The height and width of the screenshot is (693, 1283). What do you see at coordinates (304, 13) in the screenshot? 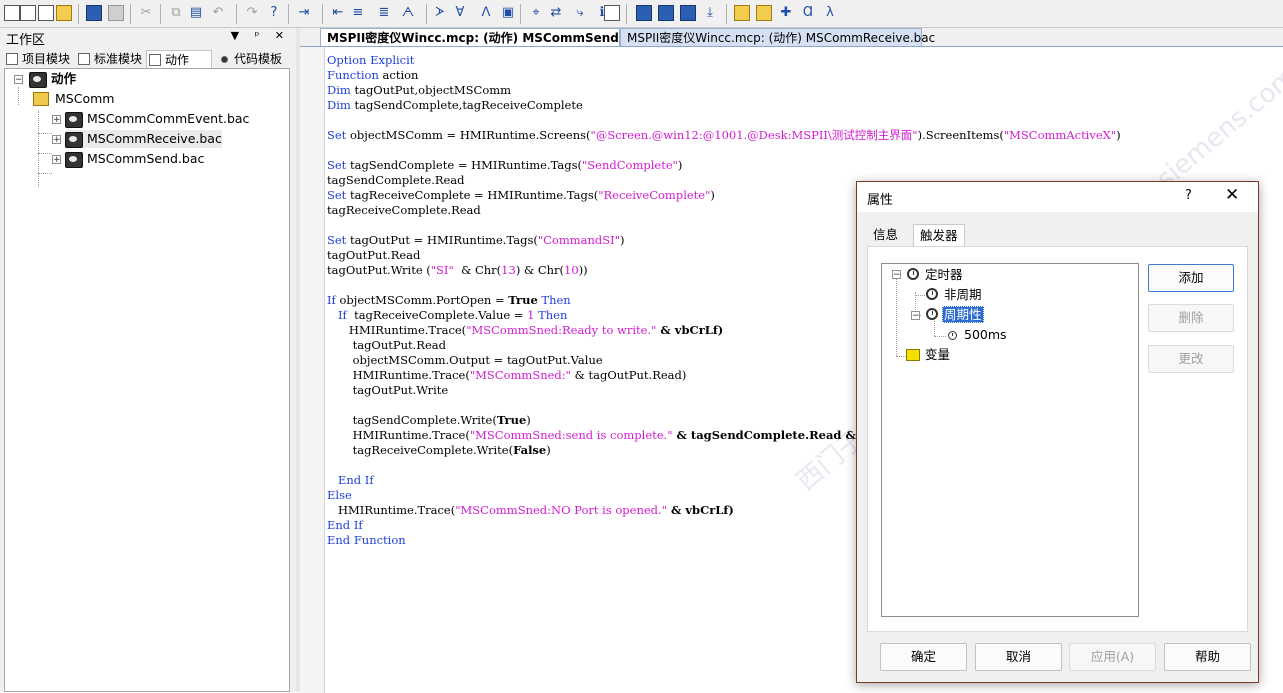
I see `indent-icon: ⇥` at bounding box center [304, 13].